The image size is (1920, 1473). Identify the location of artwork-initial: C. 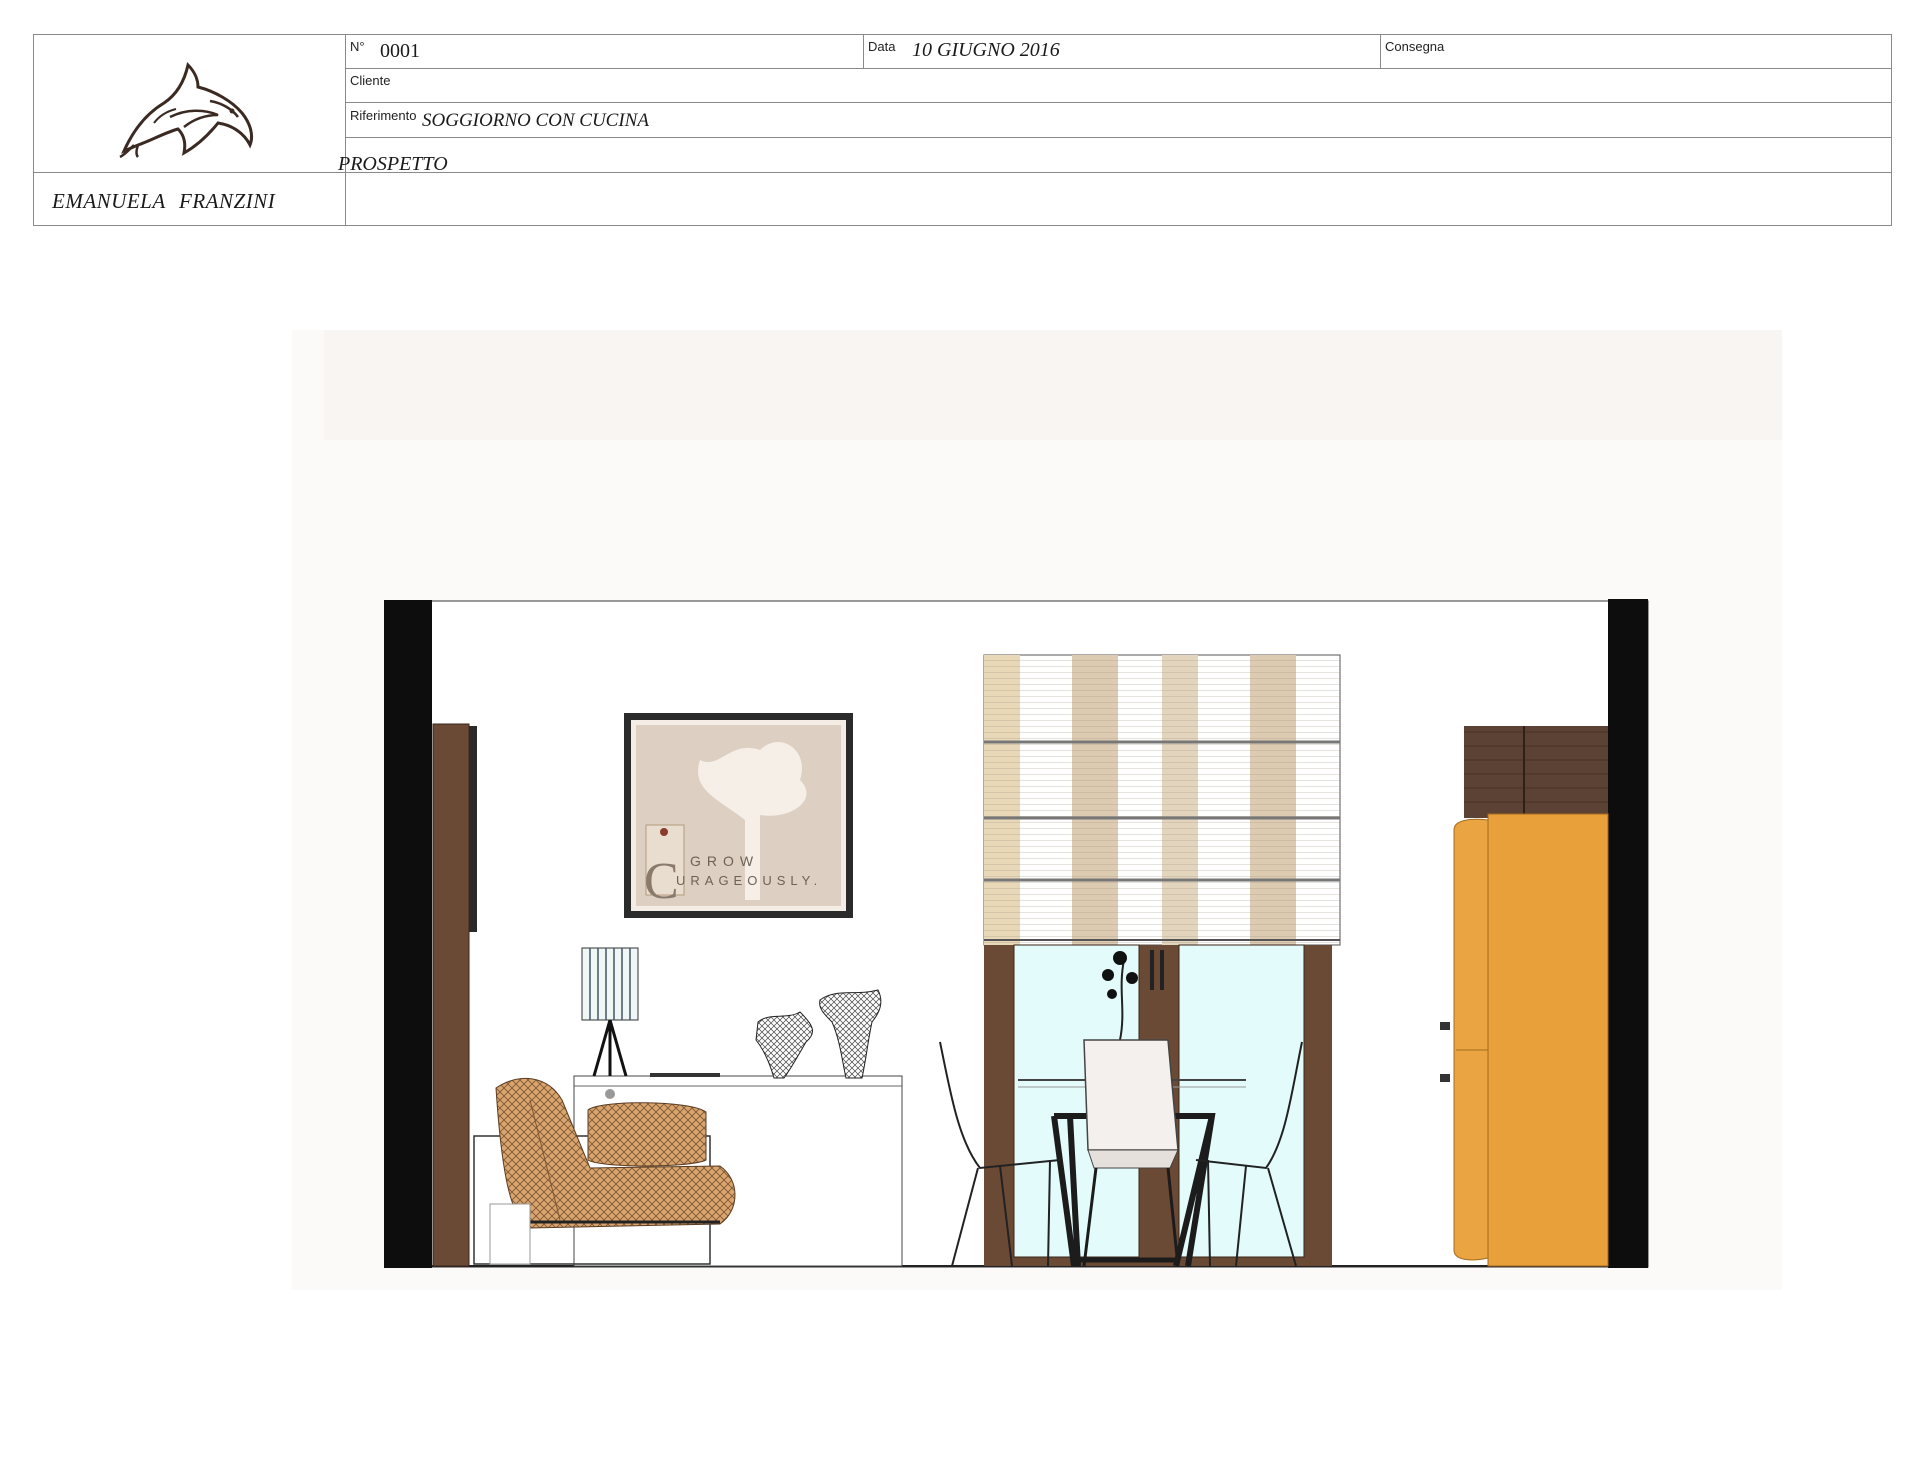
(661, 881).